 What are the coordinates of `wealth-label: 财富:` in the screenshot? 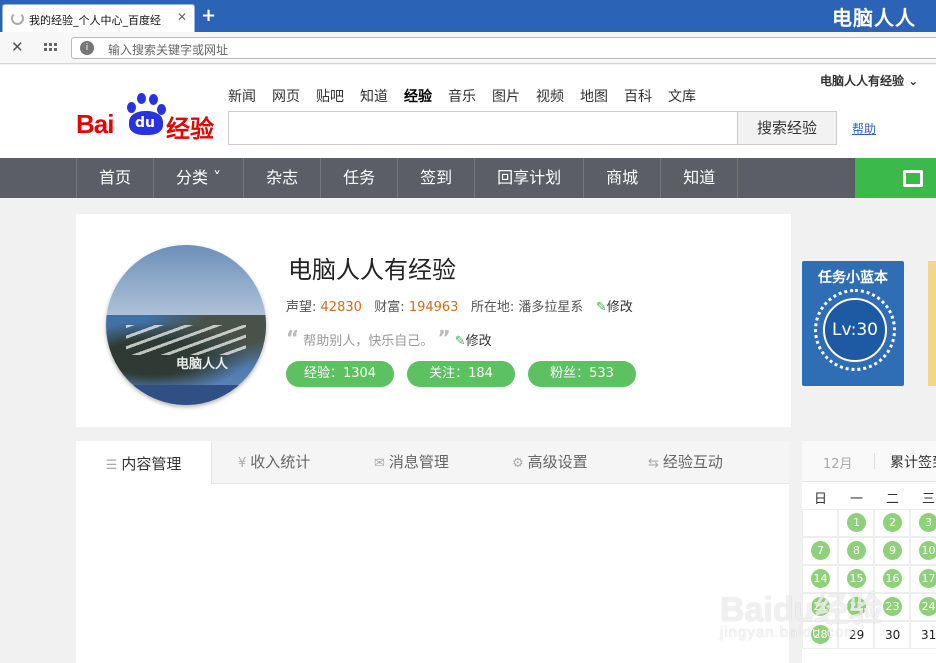 It's located at (389, 307).